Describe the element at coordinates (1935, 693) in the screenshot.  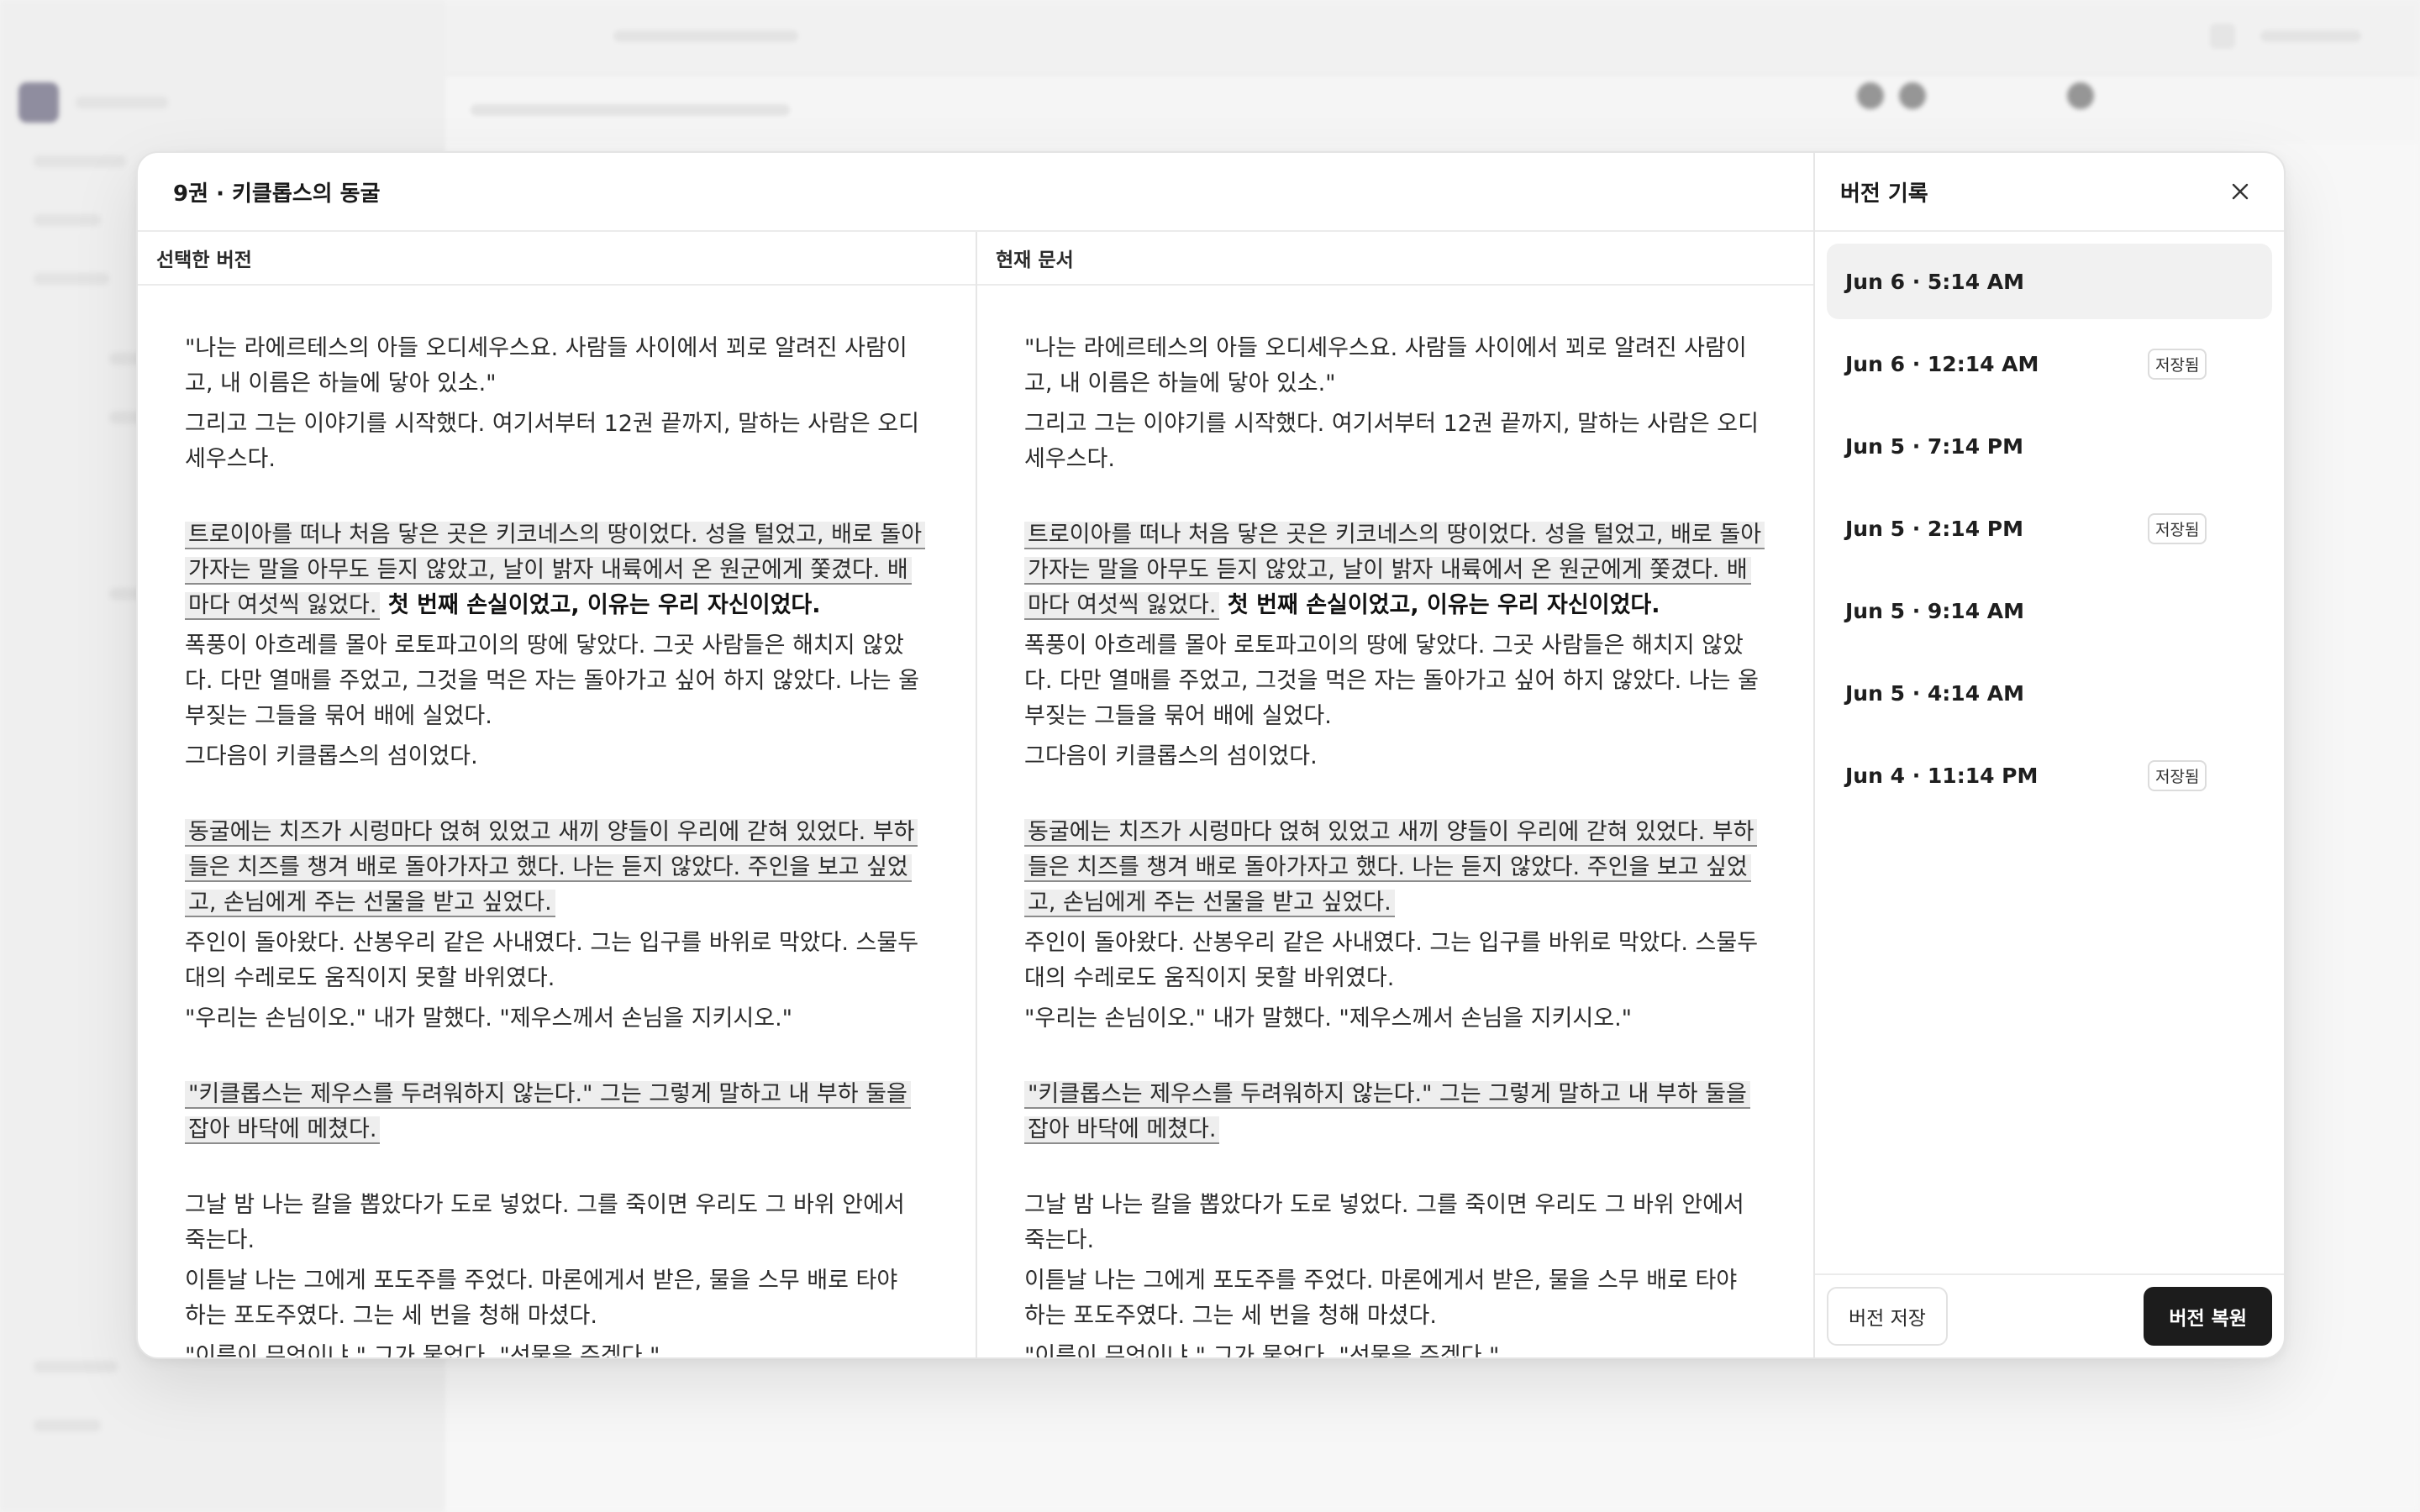
I see `version-time: Jun 5 · 4:14 AM` at that location.